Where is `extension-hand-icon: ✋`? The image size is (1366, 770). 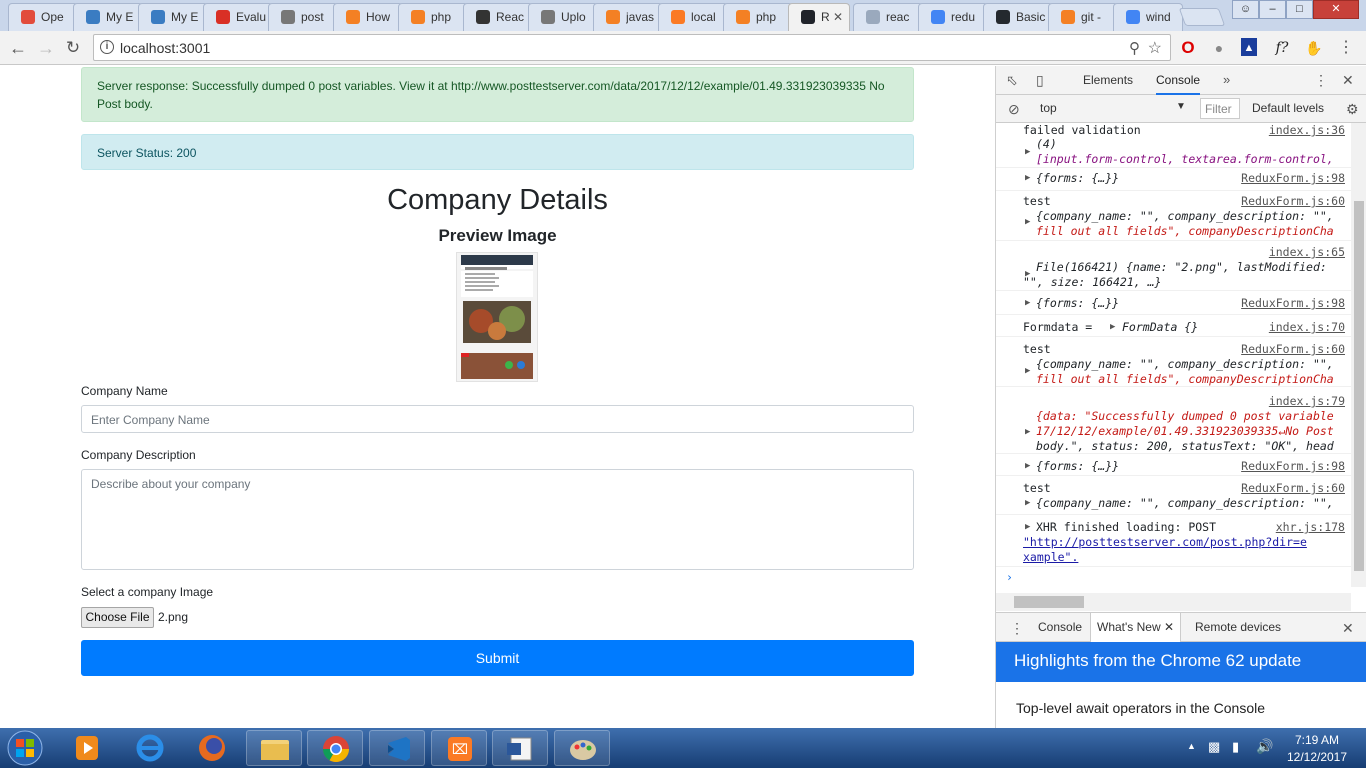 extension-hand-icon: ✋ is located at coordinates (1314, 48).